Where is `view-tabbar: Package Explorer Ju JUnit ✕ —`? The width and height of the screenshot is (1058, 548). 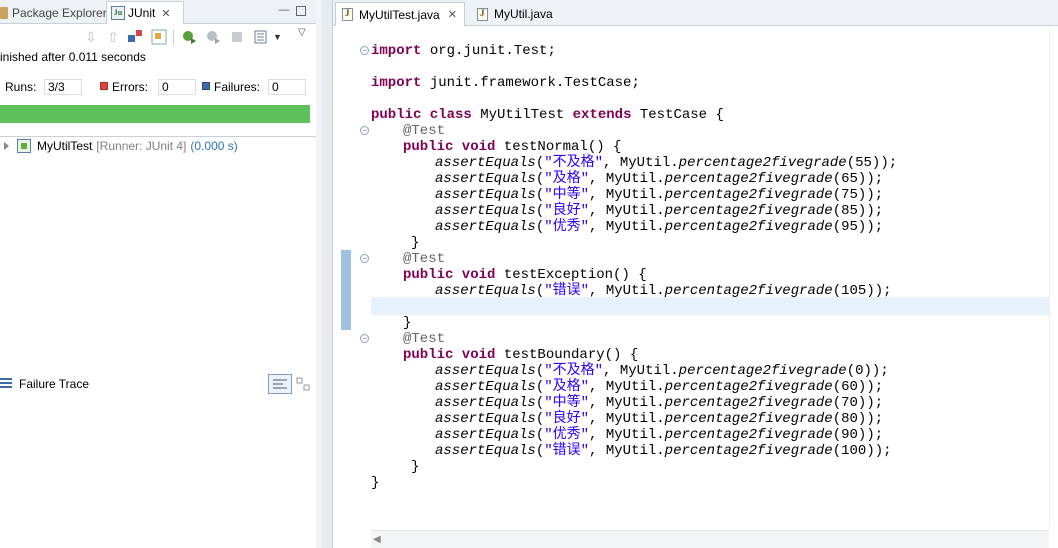 view-tabbar: Package Explorer Ju JUnit ✕ — is located at coordinates (161, 12).